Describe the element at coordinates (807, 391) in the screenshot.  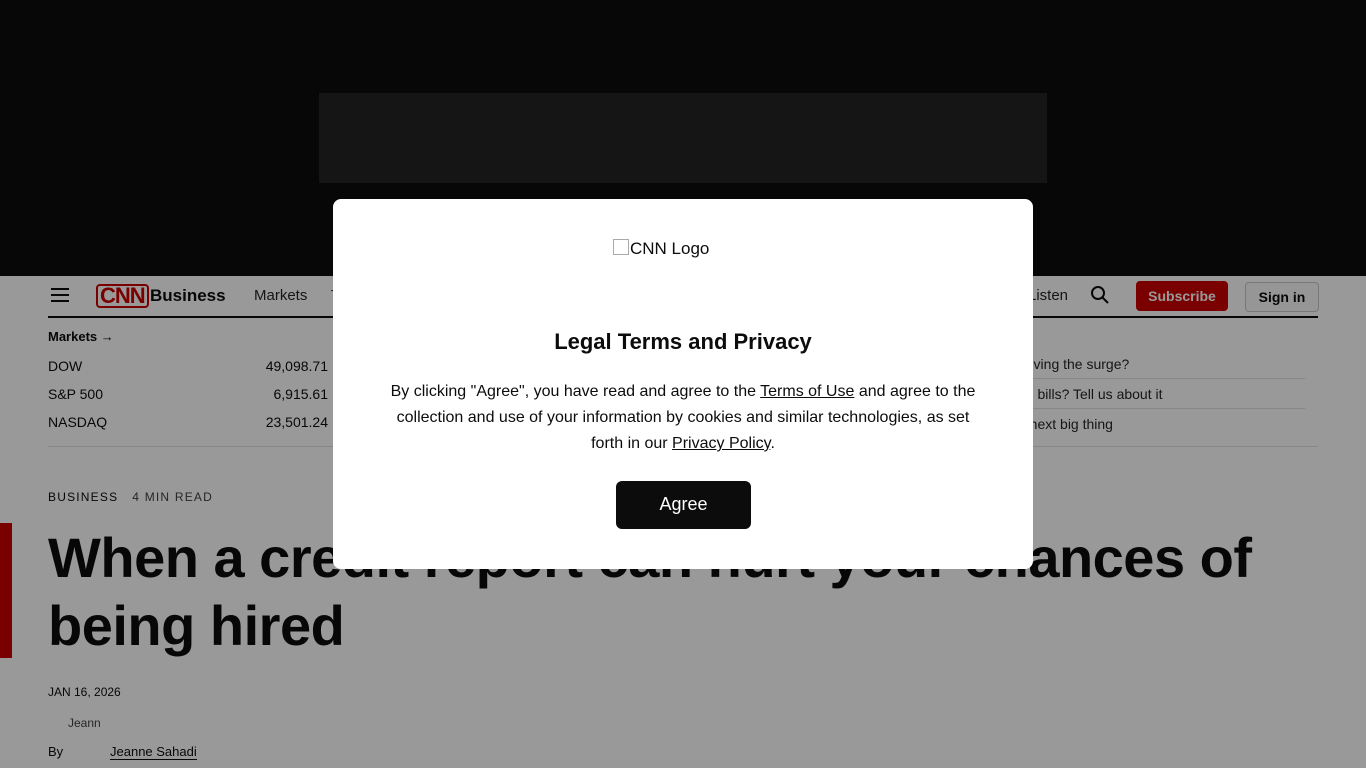
I see `terms-of-use-link: Terms of Use` at that location.